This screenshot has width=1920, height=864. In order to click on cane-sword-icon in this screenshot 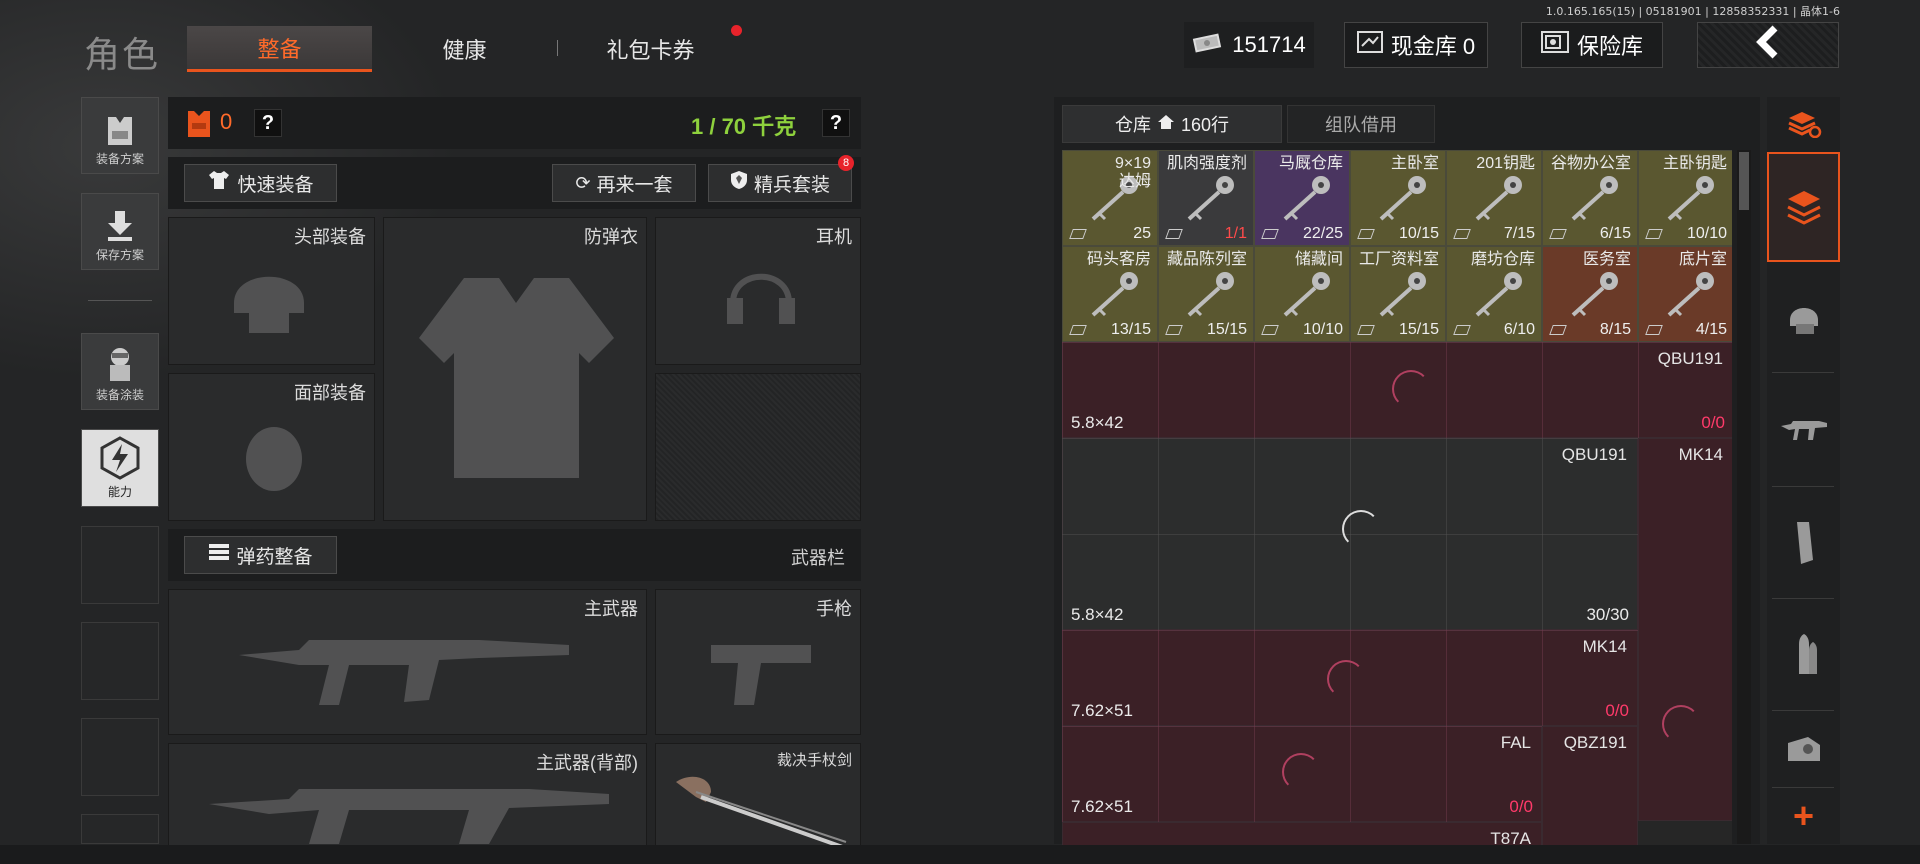, I will do `click(764, 814)`.